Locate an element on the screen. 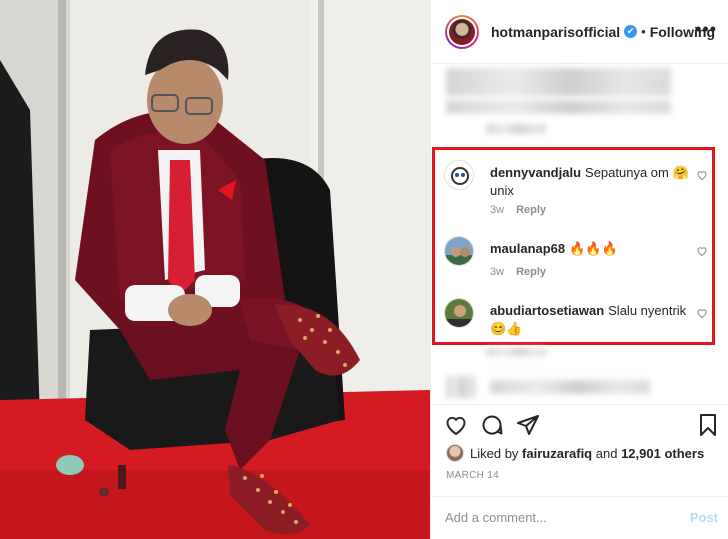 The image size is (728, 539). blurred-caption-meta is located at coordinates (516, 129).